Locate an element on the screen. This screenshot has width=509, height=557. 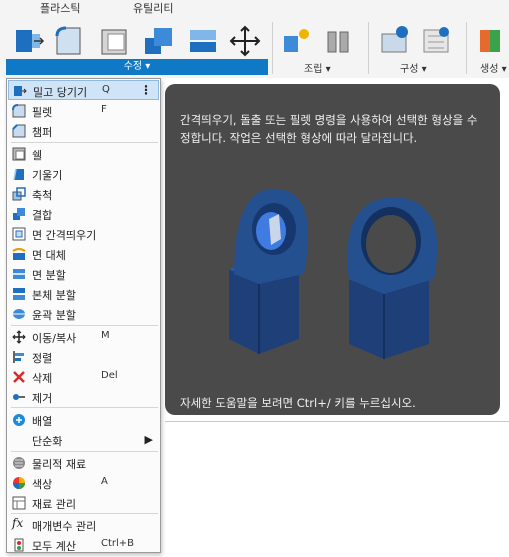
menu-item-simplify: 단순화 ▶ is located at coordinates (83, 440).